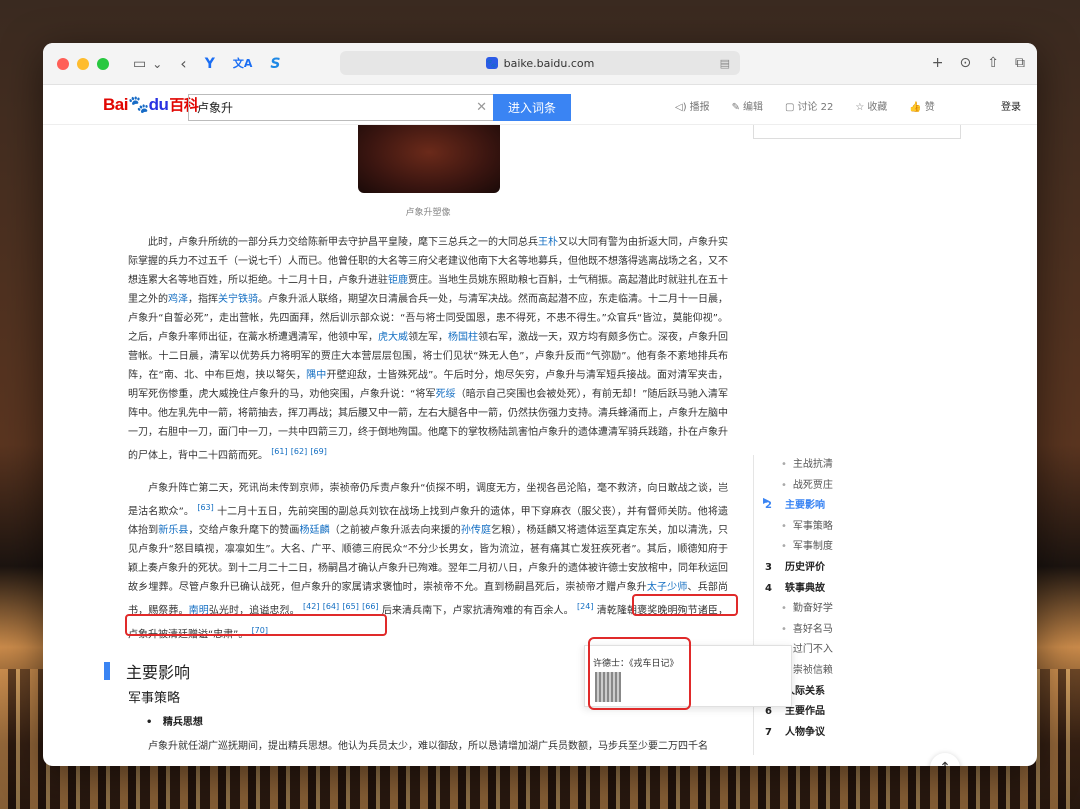  What do you see at coordinates (768, 567) in the screenshot?
I see `toc-number: 3` at bounding box center [768, 567].